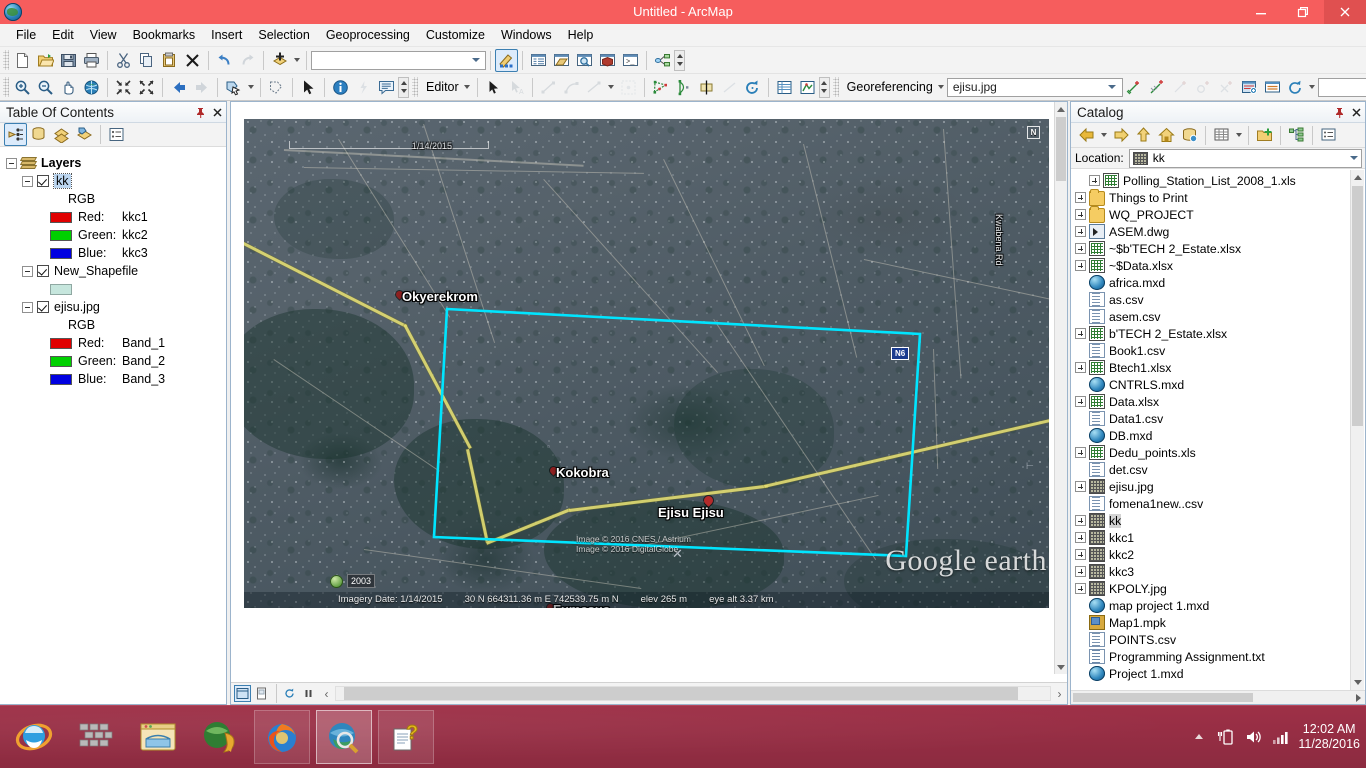  Describe the element at coordinates (406, 737) in the screenshot. I see `help-document-icon: ?` at that location.